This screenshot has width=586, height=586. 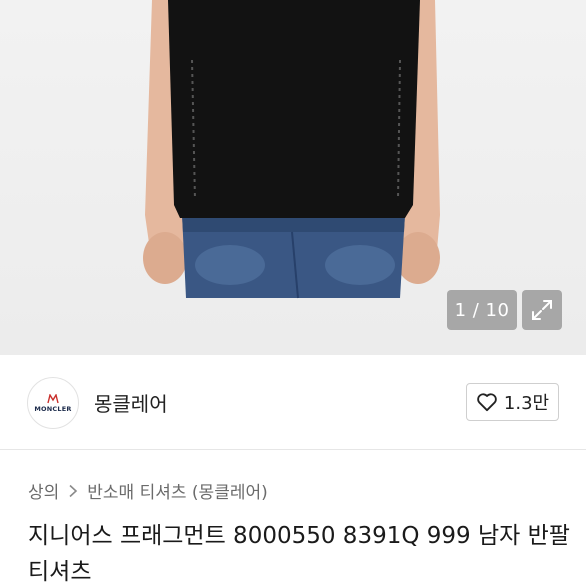 I want to click on expand-button, so click(x=542, y=310).